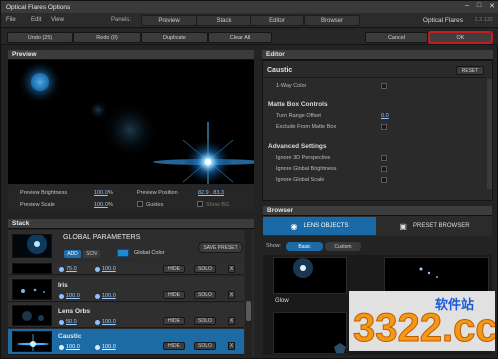 This screenshot has height=359, width=498. Describe the element at coordinates (441, 226) in the screenshot. I see `preset-browser-label: PRESET BROWSER` at that location.